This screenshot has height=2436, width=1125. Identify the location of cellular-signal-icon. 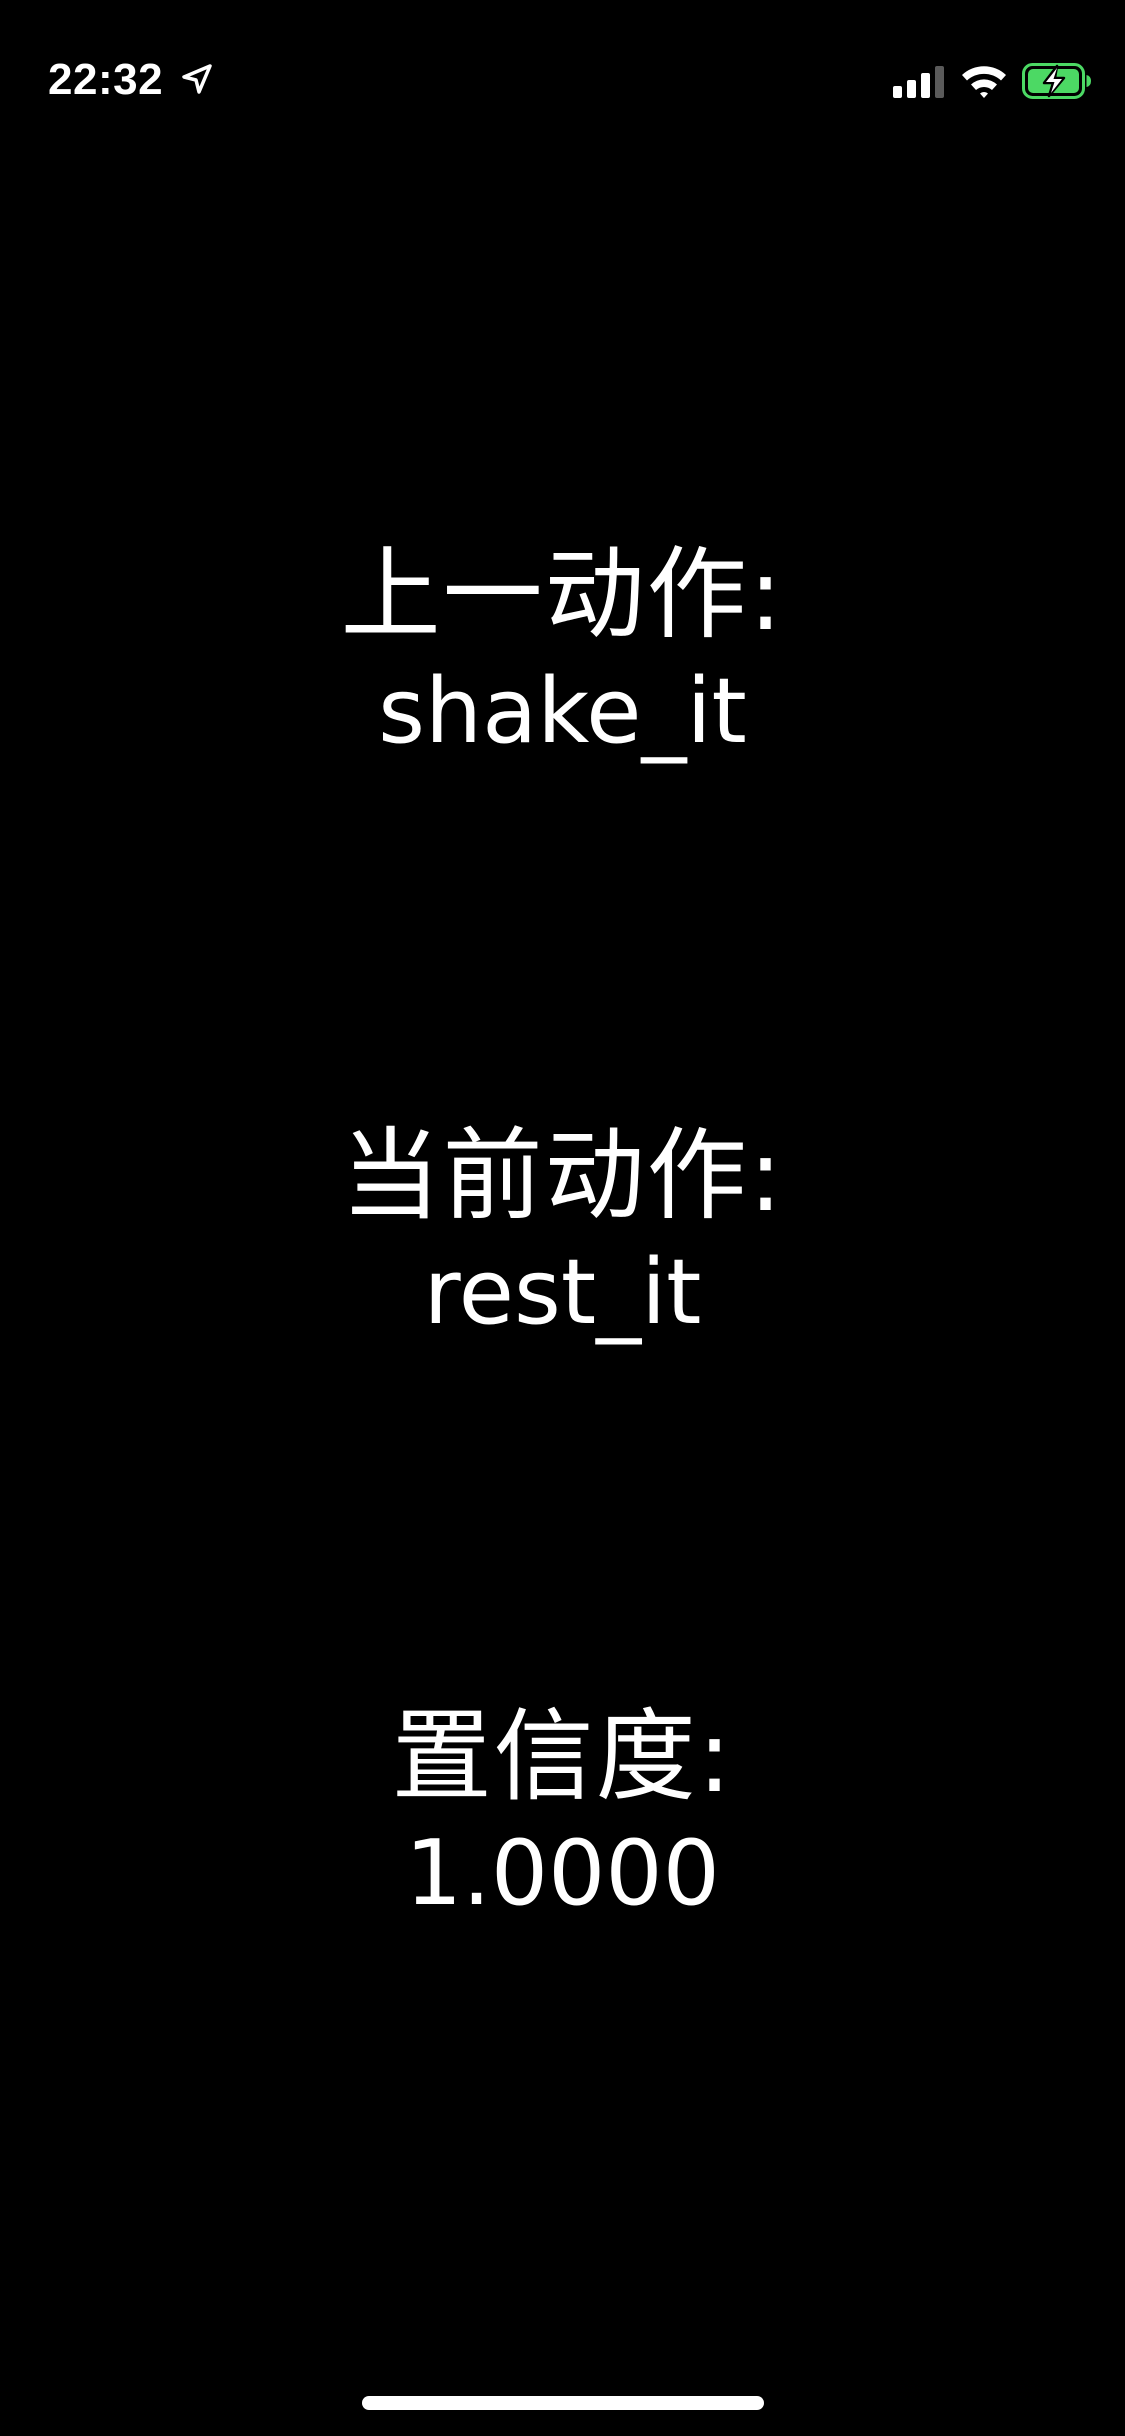
(918, 82).